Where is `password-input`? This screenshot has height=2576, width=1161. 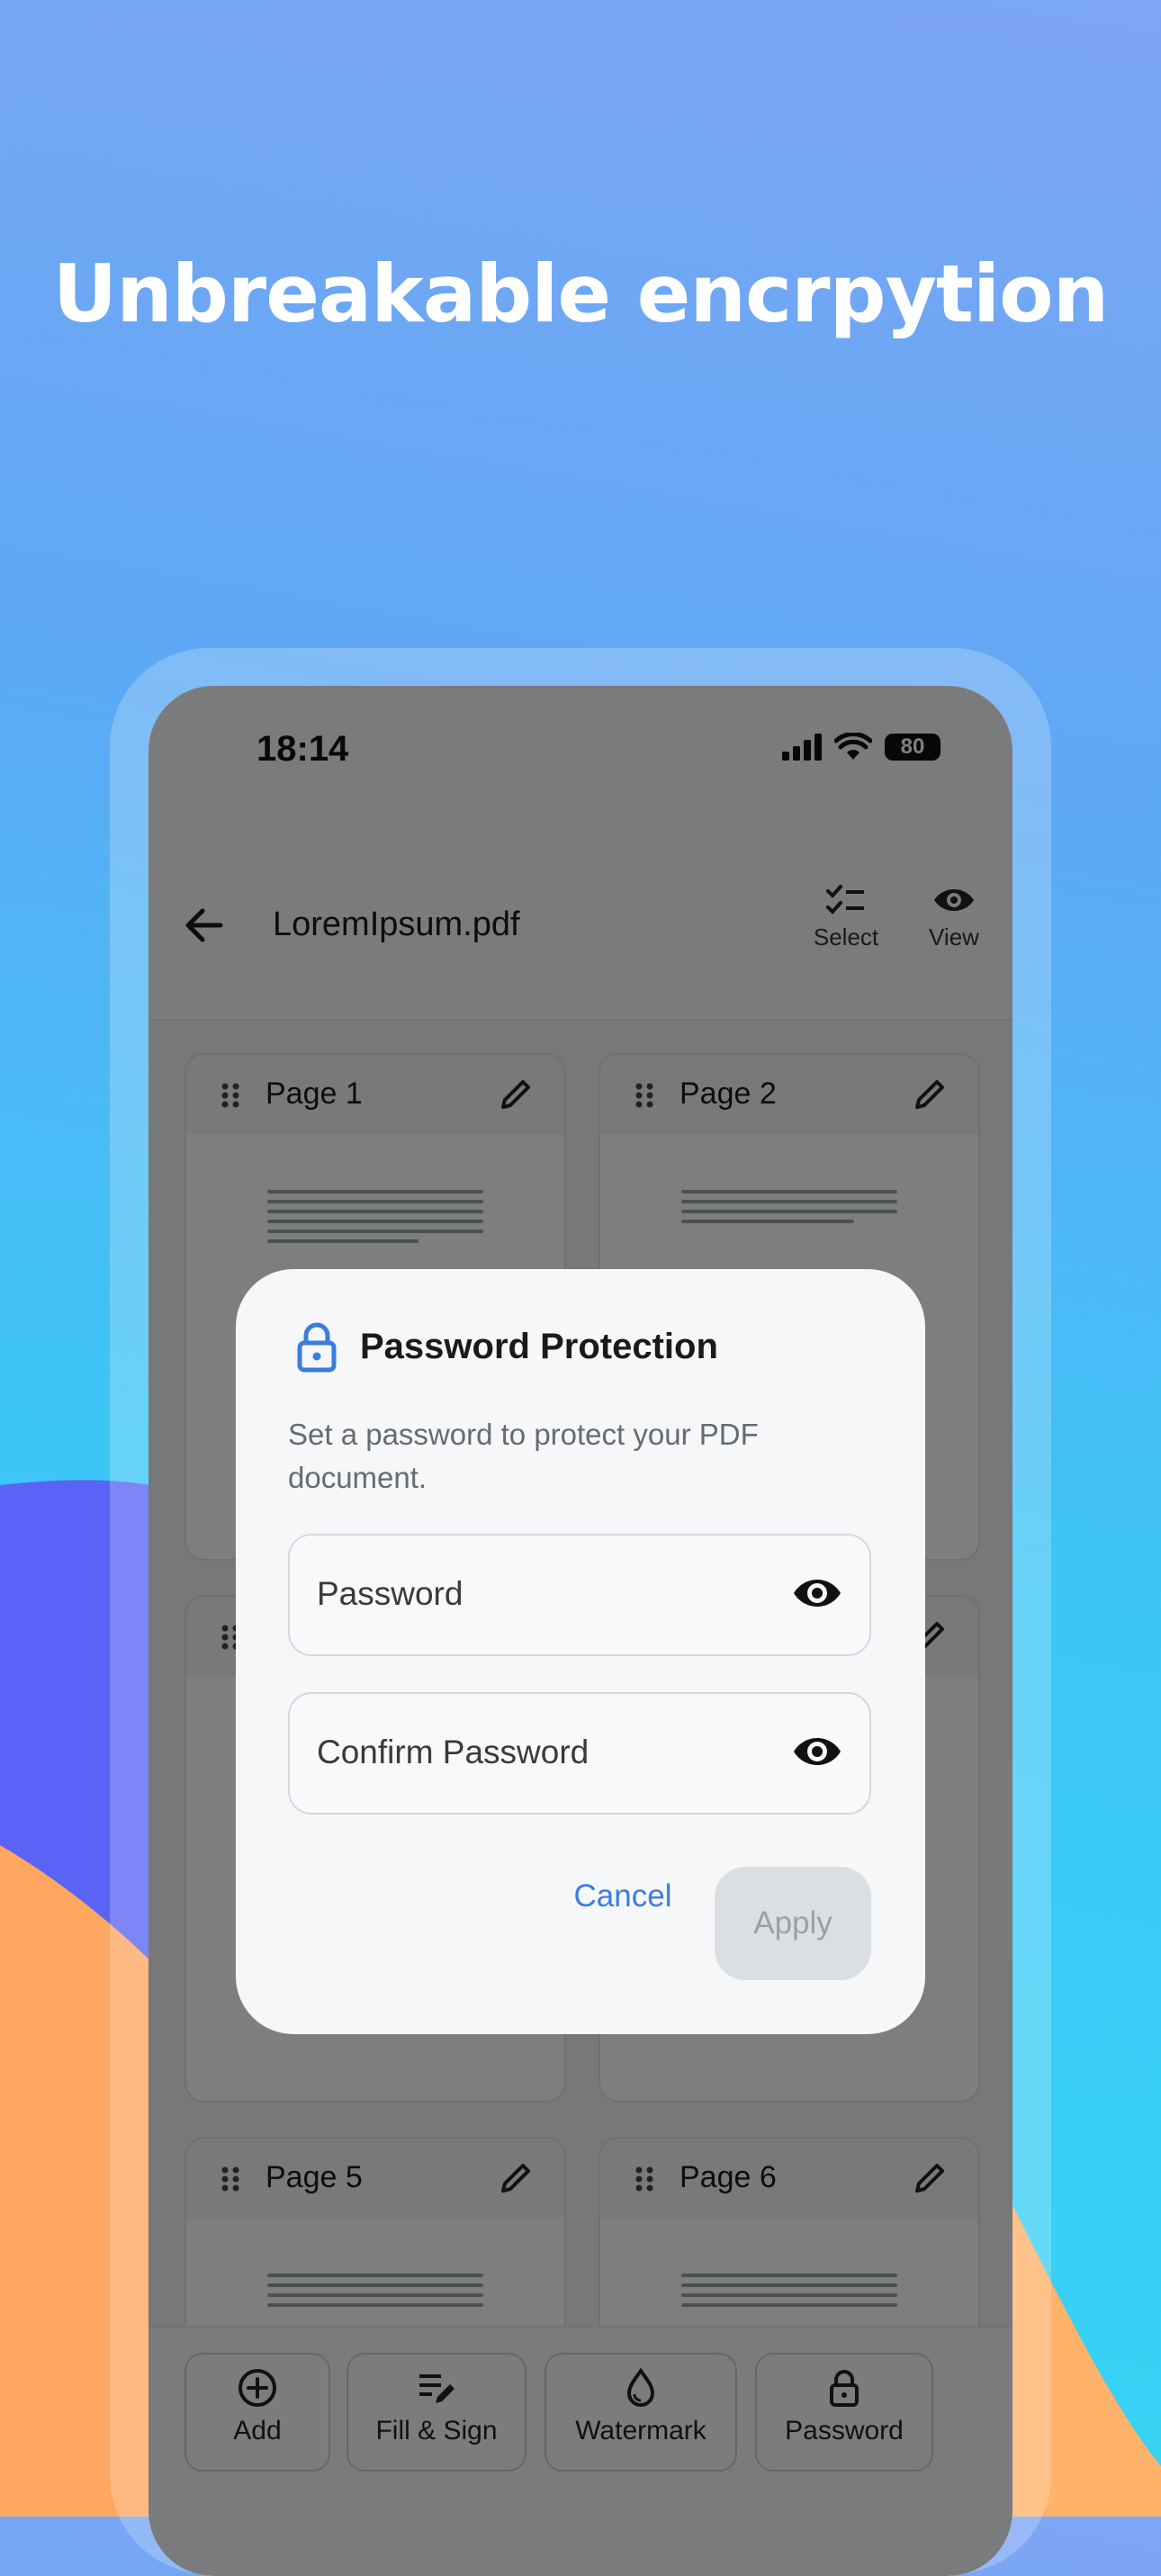
password-input is located at coordinates (551, 1594).